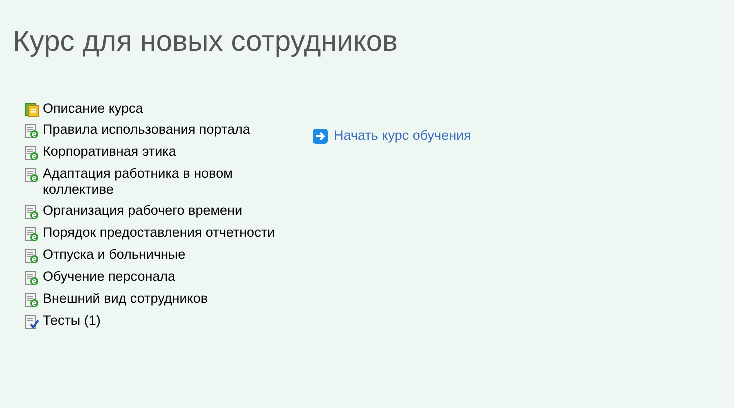  I want to click on course-item-link: Внешний вид сотрудников, so click(125, 299).